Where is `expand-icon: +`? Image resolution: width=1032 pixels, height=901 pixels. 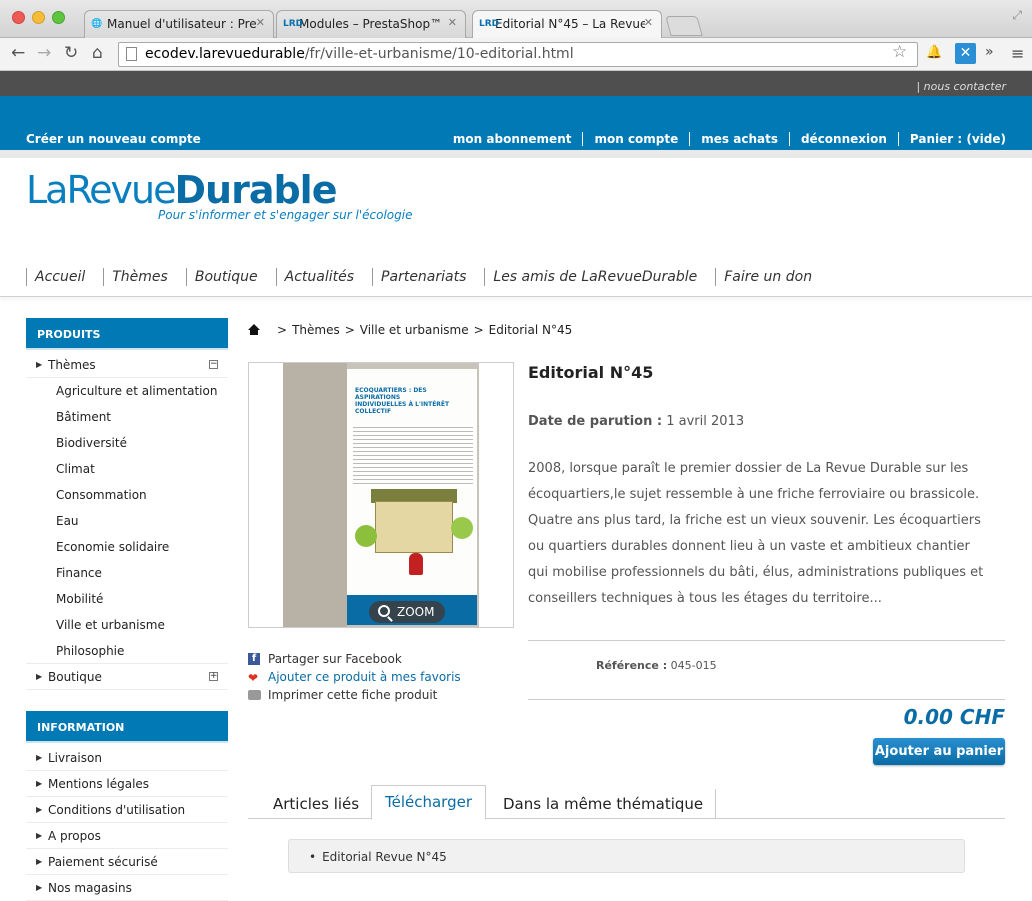 expand-icon: + is located at coordinates (213, 676).